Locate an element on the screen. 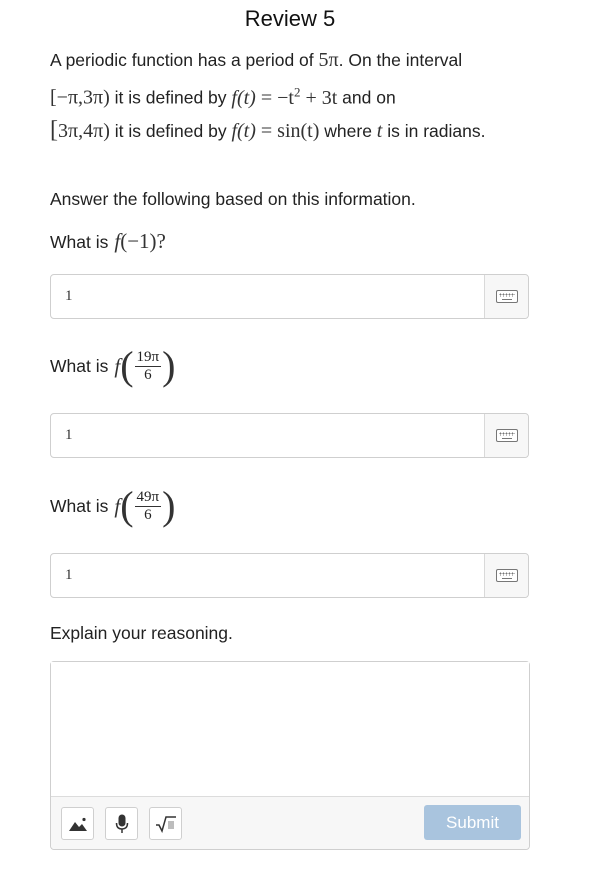 This screenshot has height=877, width=601. square-root-icon is located at coordinates (165, 824).